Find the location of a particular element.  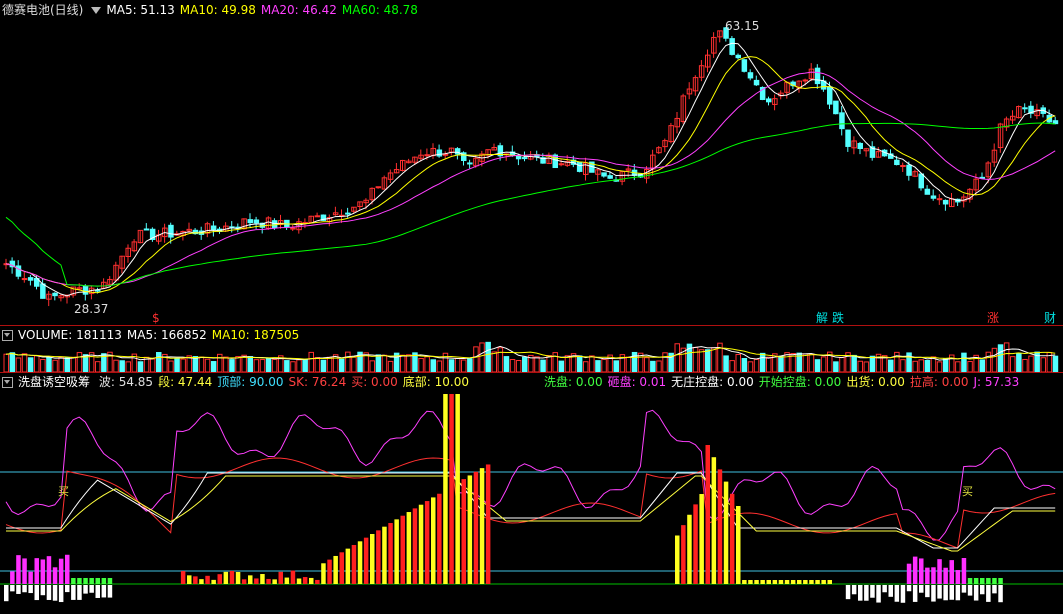

indicator-value-3: SK: 76.24 is located at coordinates (317, 382).